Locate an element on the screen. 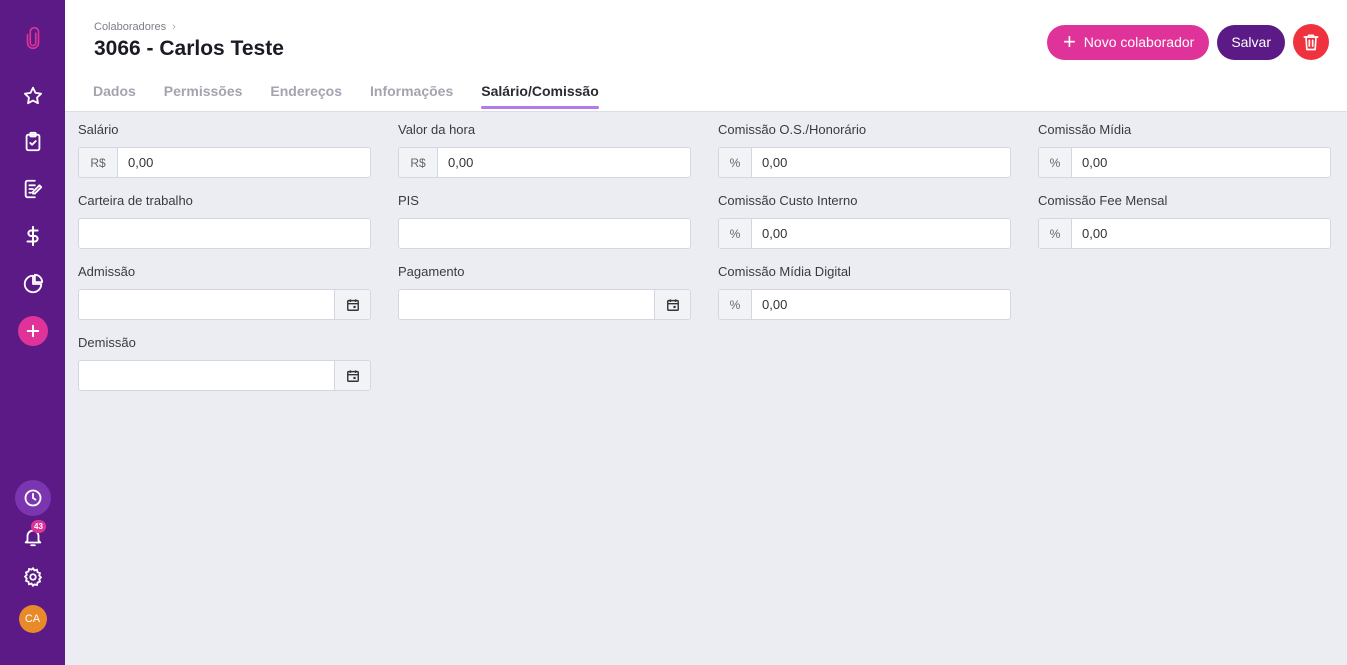  comissao-digital-value: 0,00 is located at coordinates (881, 304).